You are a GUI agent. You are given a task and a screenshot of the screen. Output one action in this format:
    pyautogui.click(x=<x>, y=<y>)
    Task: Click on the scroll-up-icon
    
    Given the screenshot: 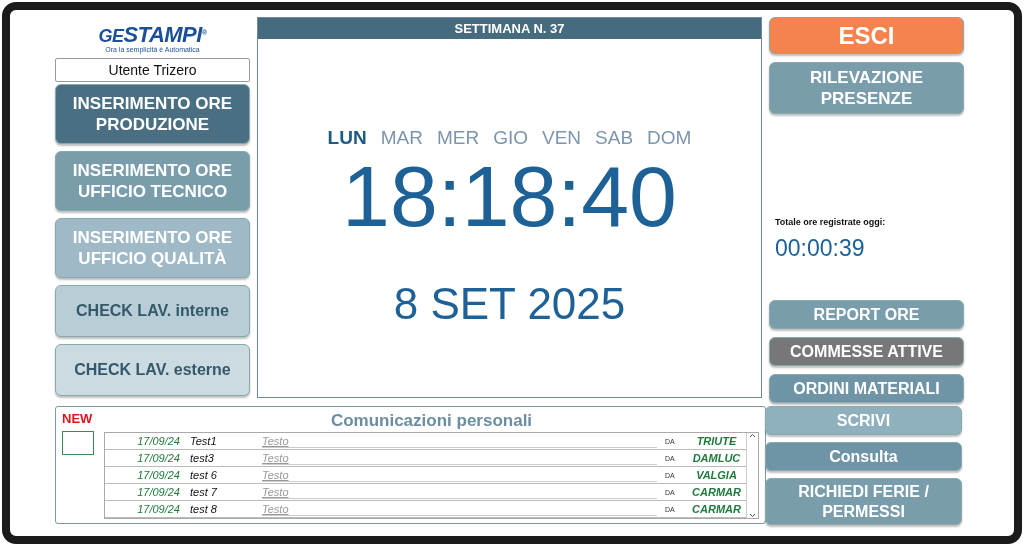 What is the action you would take?
    pyautogui.click(x=752, y=435)
    